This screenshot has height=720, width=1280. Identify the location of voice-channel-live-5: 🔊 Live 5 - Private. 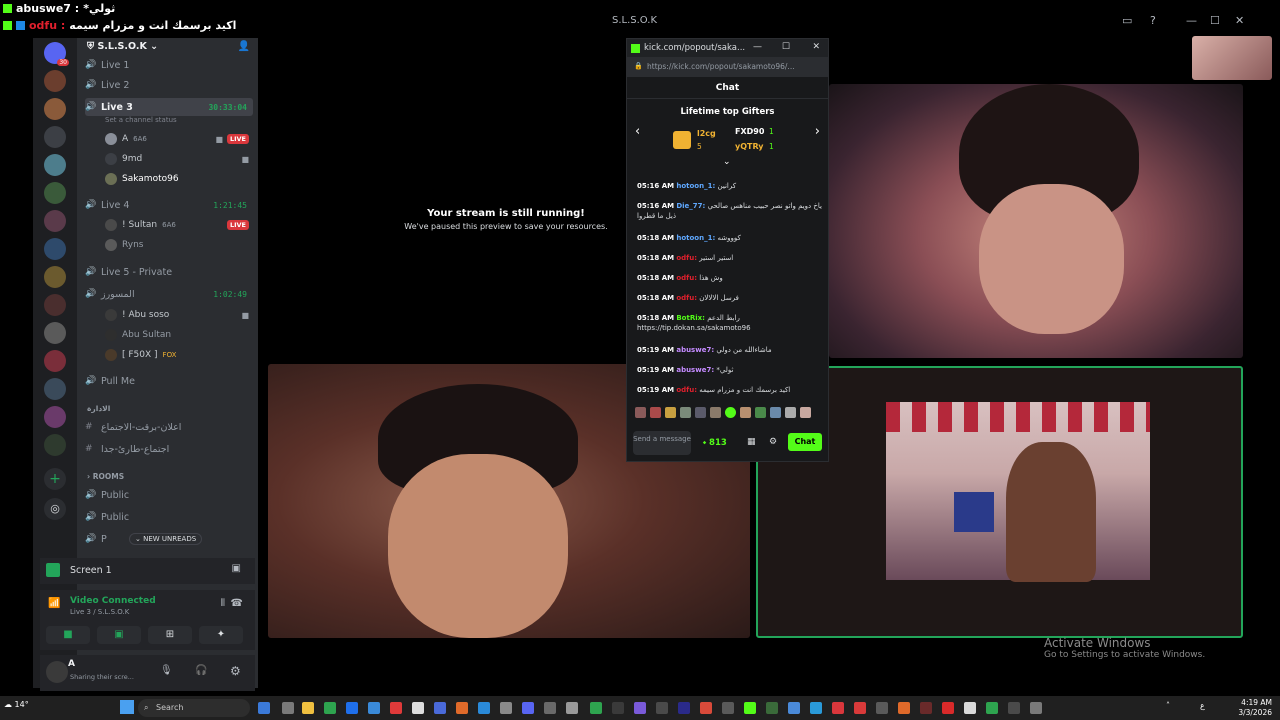
(169, 272).